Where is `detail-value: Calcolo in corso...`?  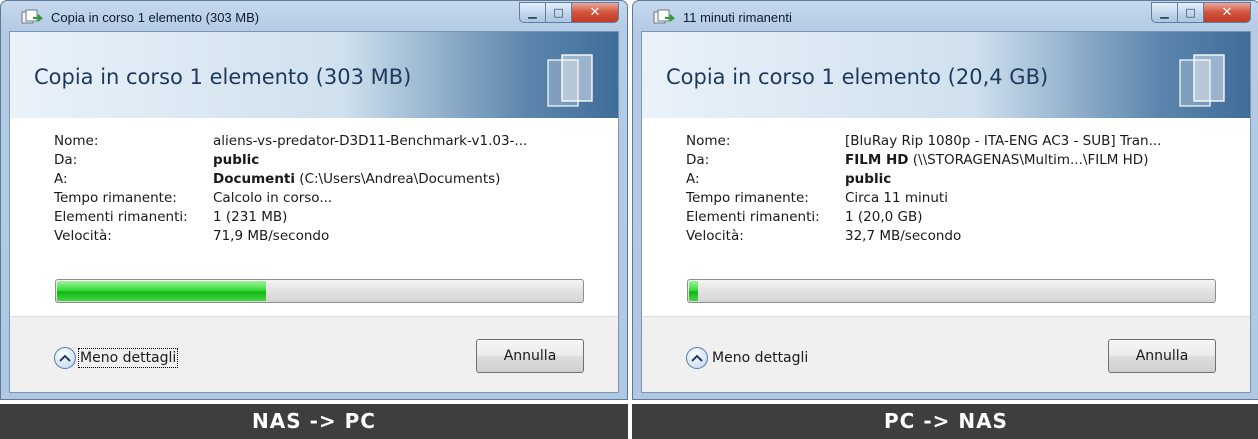
detail-value: Calcolo in corso... is located at coordinates (413, 198).